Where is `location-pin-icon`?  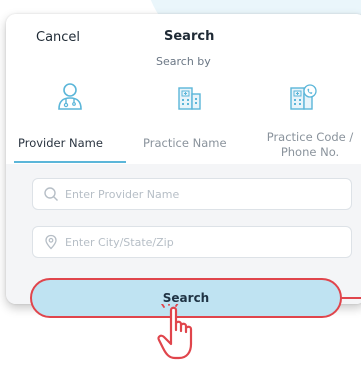
location-pin-icon is located at coordinates (51, 242).